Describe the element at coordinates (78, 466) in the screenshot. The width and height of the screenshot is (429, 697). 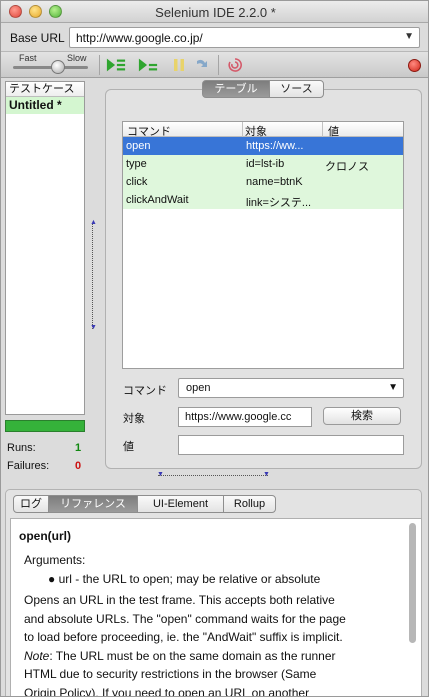
I see `failures-count: 0` at that location.